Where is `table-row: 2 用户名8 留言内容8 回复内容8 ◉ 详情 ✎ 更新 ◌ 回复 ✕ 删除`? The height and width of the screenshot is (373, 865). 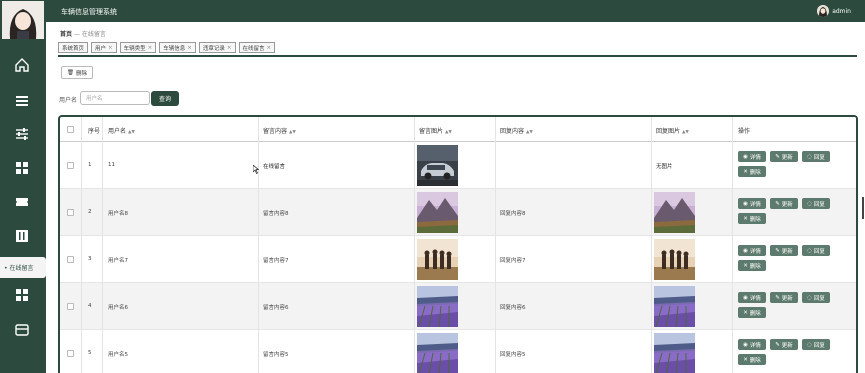 table-row: 2 用户名8 留言内容8 回复内容8 ◉ 详情 ✎ 更新 ◌ 回复 ✕ 删除 is located at coordinates (458, 212).